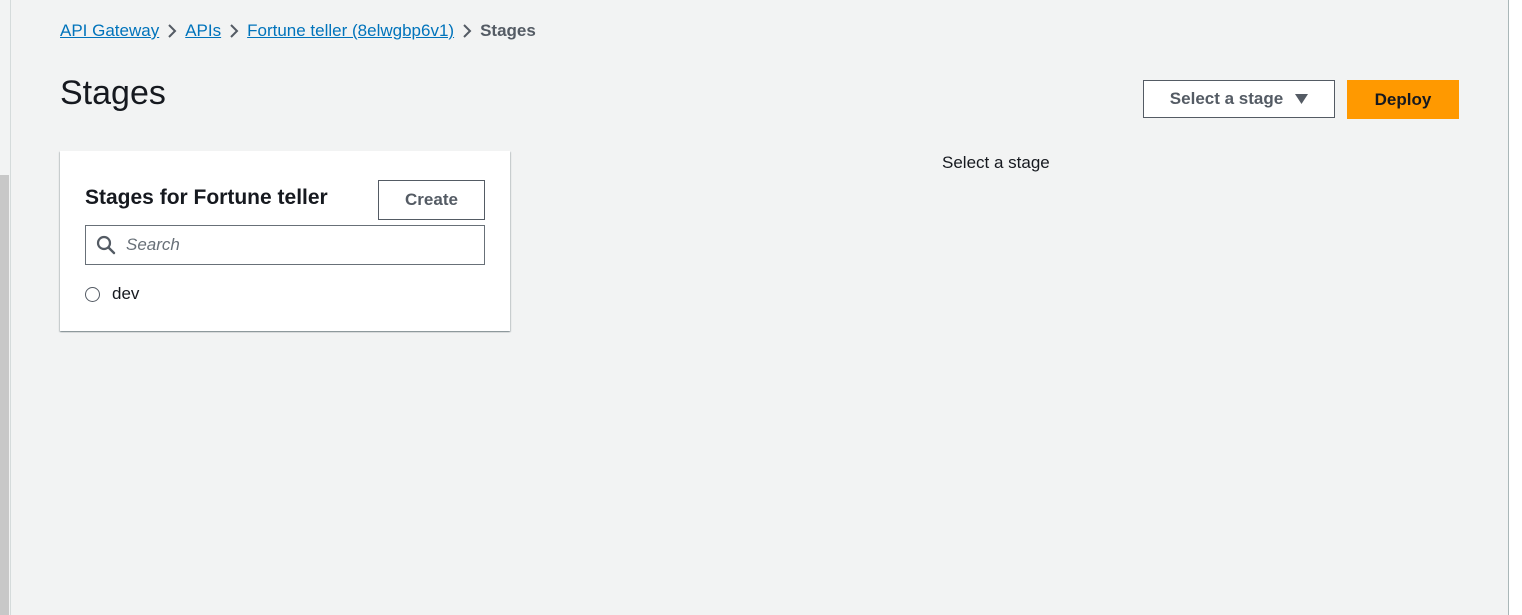 The width and height of the screenshot is (1522, 615). I want to click on breadcrumb-apis: APIs, so click(203, 31).